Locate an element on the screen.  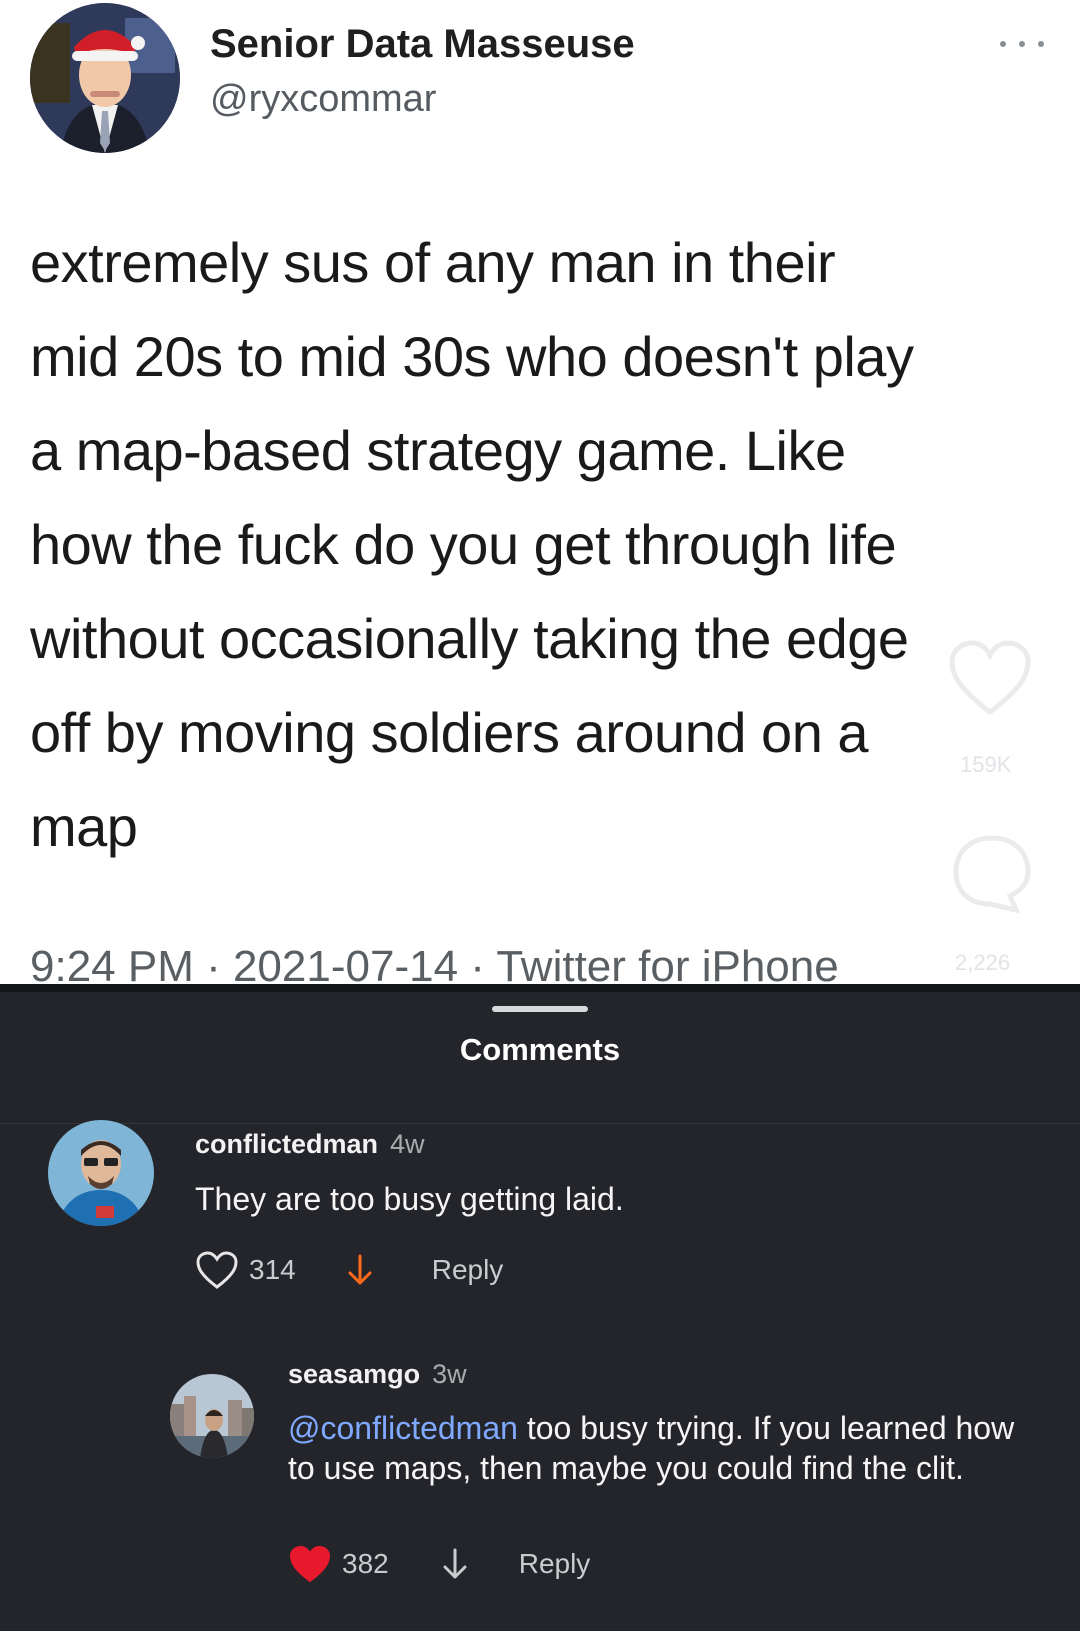
tweet-text-line: mid 20s to mid 30s who doesn't play is located at coordinates (472, 356).